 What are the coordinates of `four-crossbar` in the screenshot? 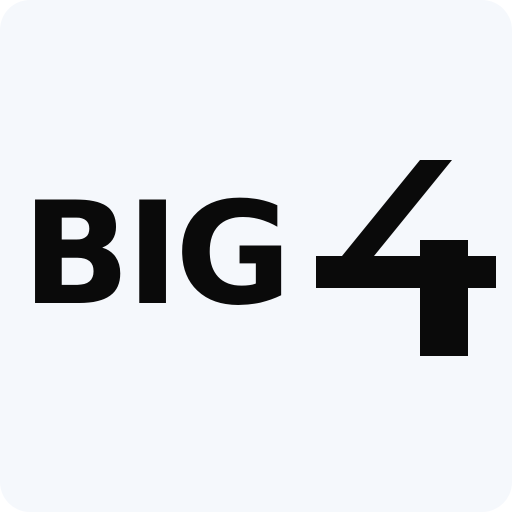 It's located at (406, 272).